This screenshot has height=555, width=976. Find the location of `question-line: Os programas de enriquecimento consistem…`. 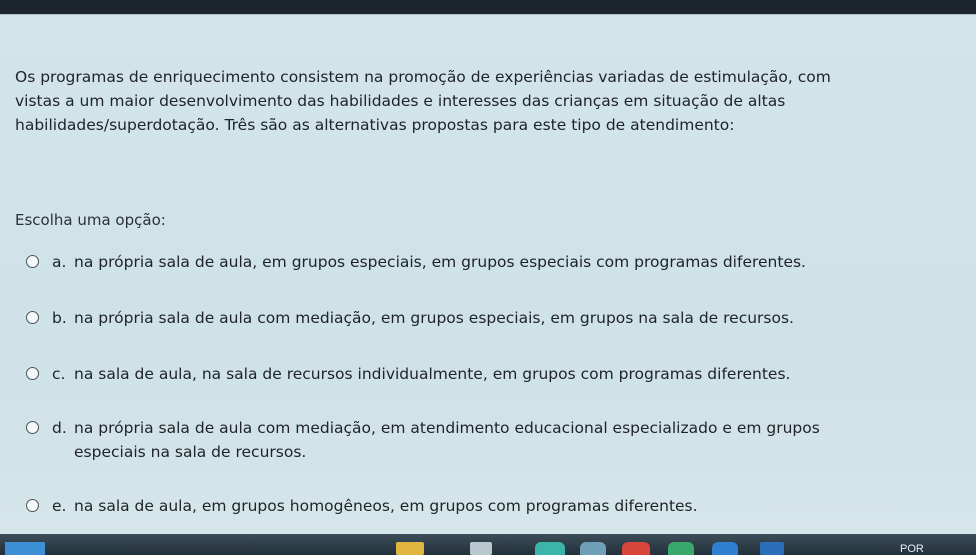

question-line: Os programas de enriquecimento consistem… is located at coordinates (423, 77).